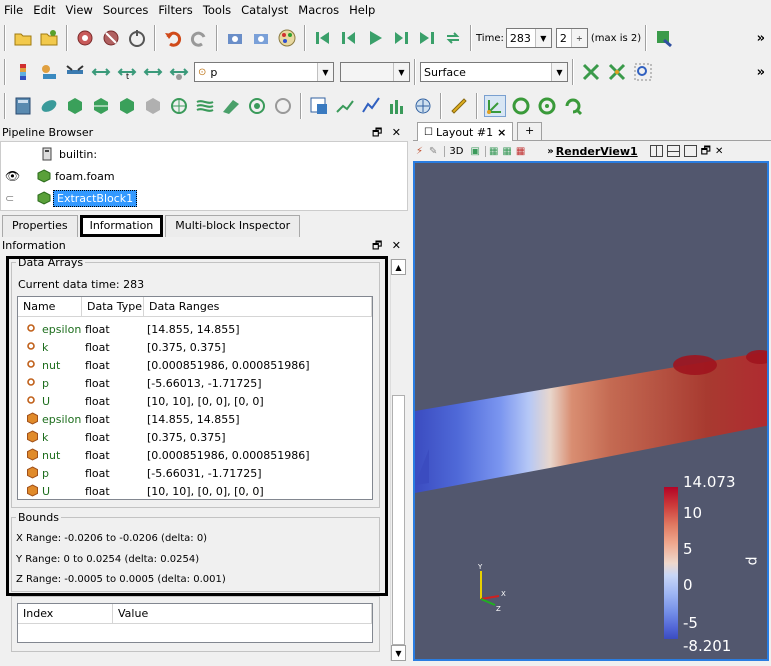 The image size is (771, 666). What do you see at coordinates (23, 72) in the screenshot?
I see `toggle-color-legend-icon` at bounding box center [23, 72].